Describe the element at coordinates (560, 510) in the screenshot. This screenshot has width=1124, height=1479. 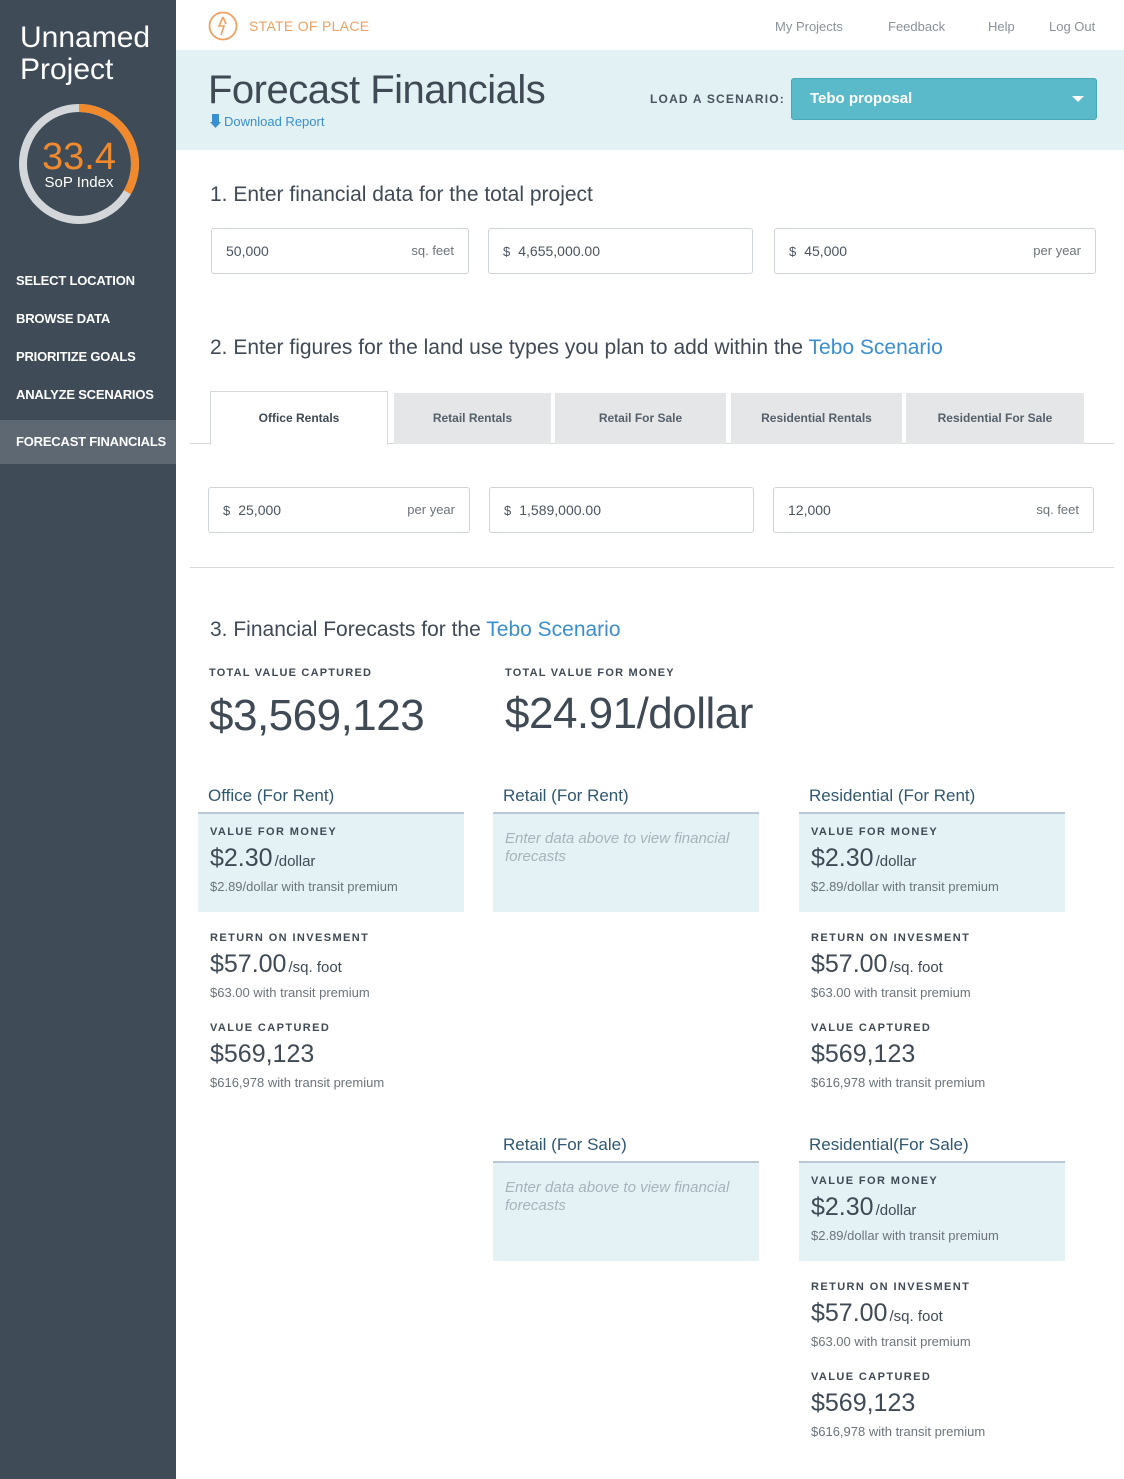
I see `land-use-cost-value: 1,589,000.00` at that location.